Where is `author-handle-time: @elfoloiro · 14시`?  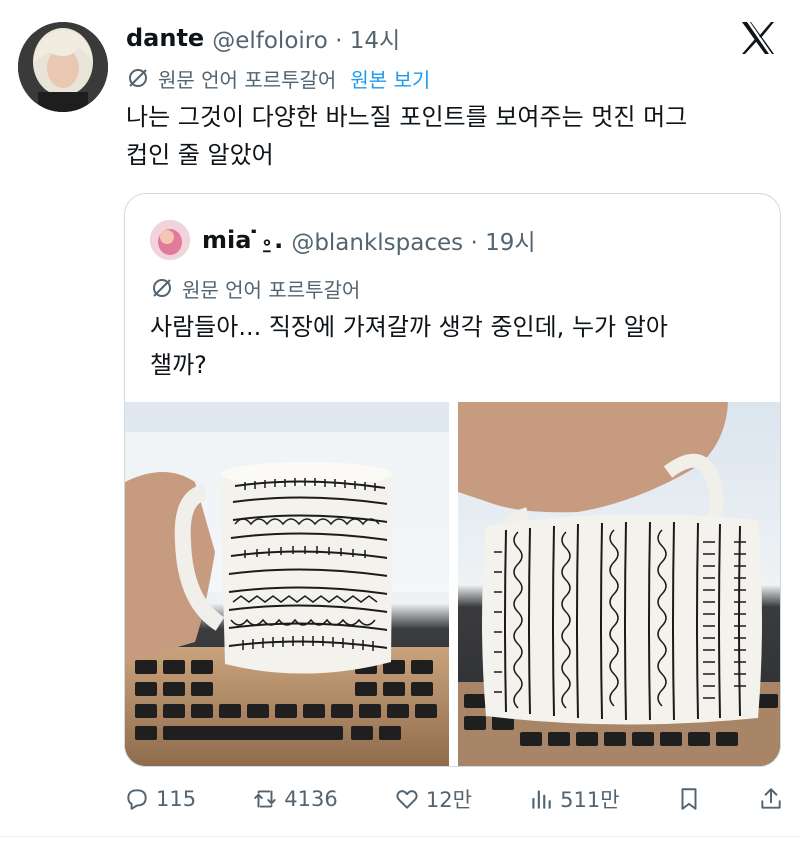 author-handle-time: @elfoloiro · 14시 is located at coordinates (306, 38).